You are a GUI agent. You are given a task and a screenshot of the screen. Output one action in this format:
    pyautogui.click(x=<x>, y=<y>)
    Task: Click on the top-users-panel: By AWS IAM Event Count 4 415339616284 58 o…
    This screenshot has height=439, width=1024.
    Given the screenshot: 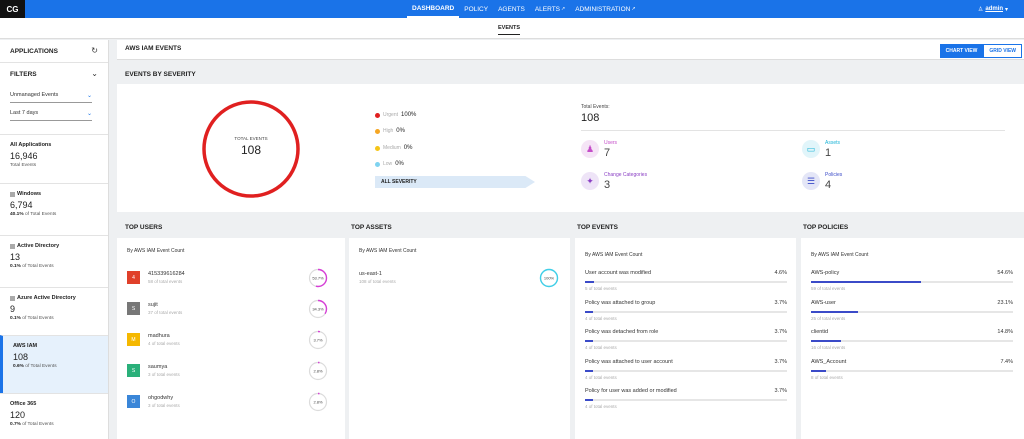 What is the action you would take?
    pyautogui.click(x=231, y=338)
    